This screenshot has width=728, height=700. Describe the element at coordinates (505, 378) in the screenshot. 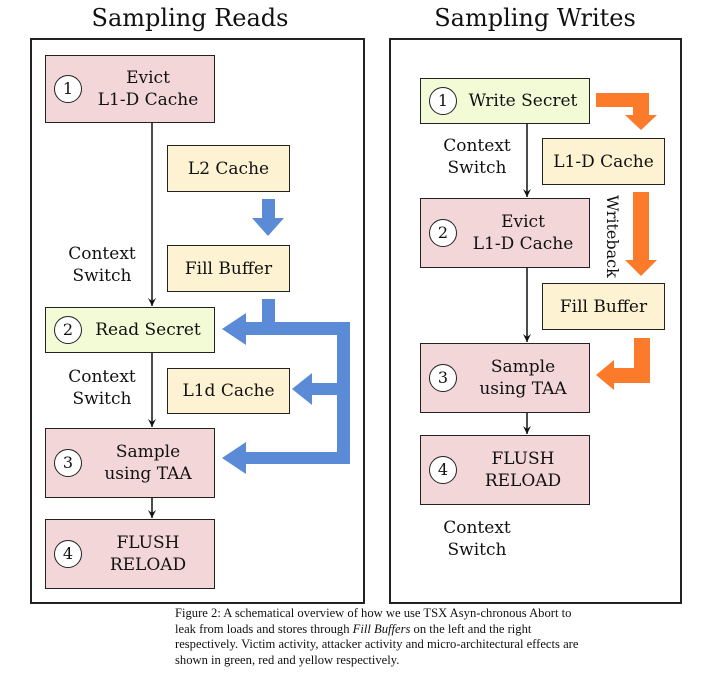

I see `writes-step-3-sample-taa: 3 Sample using TAA` at that location.